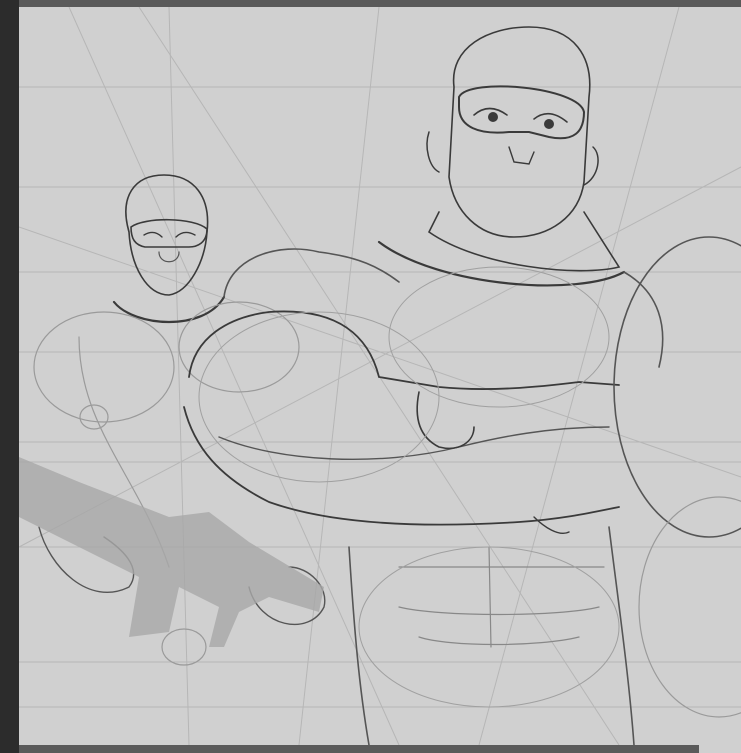 Image resolution: width=741 pixels, height=753 pixels. Describe the element at coordinates (9, 376) in the screenshot. I see `left-panel-edge` at that location.